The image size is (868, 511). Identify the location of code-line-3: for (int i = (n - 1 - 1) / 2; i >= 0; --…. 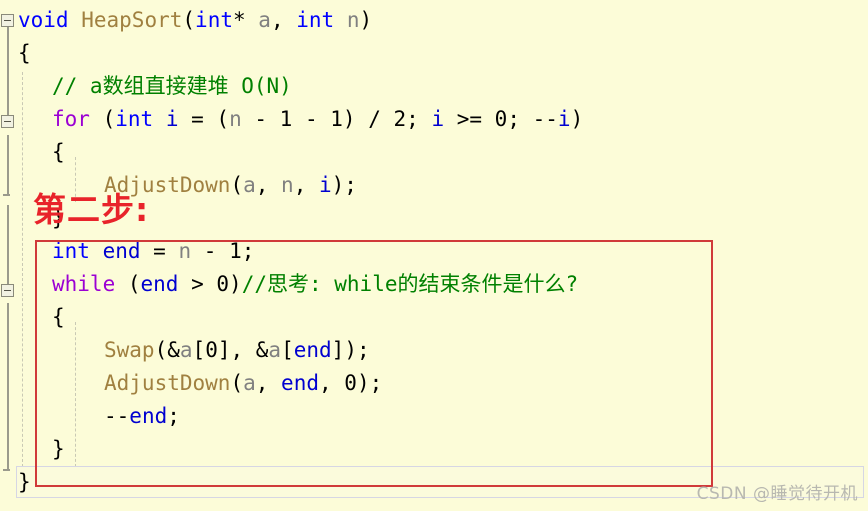
(434, 119).